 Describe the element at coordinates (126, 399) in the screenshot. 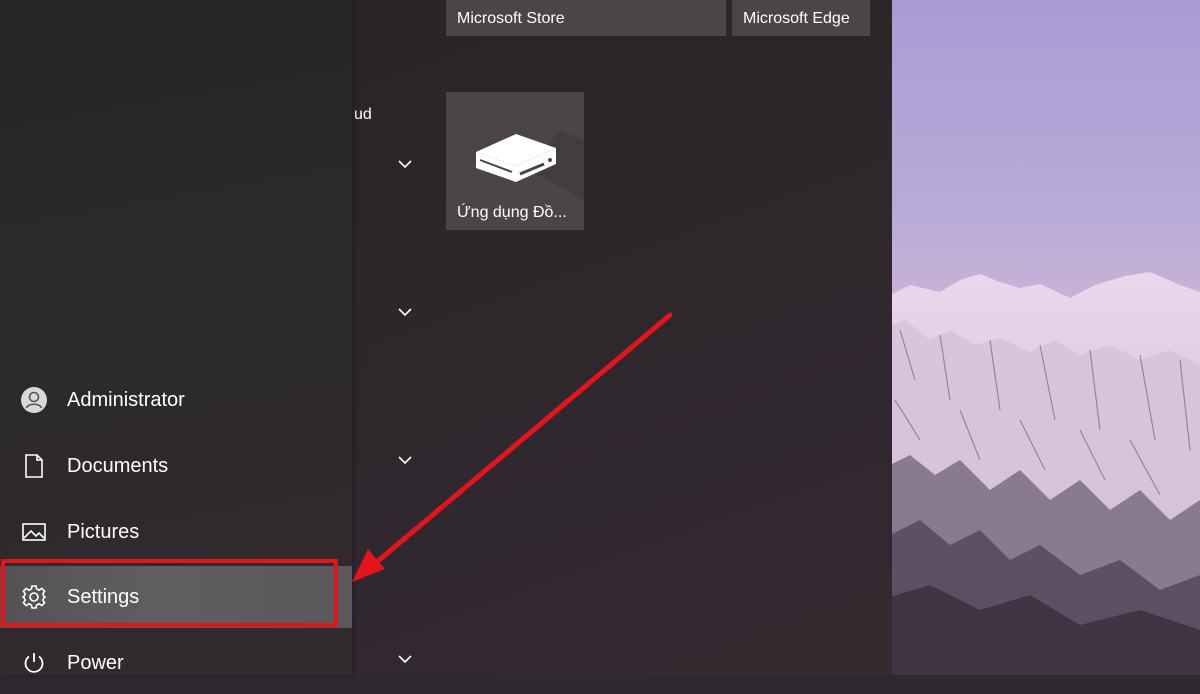

I see `nav-item-label: Administrator` at that location.